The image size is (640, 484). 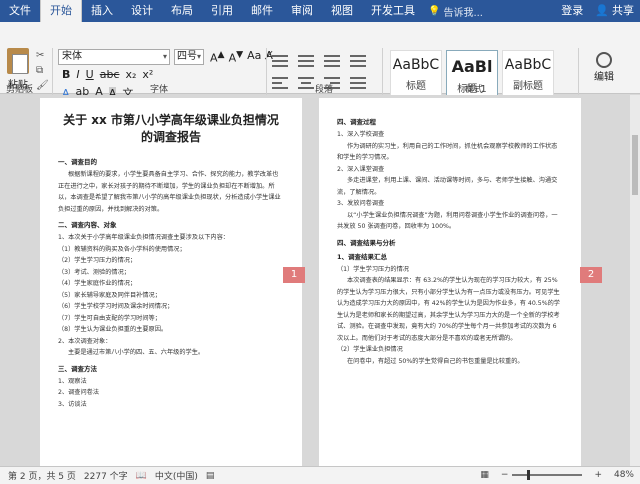 What do you see at coordinates (94, 272) in the screenshot?
I see `list-item: （3）考试、测验的情况；` at bounding box center [94, 272].